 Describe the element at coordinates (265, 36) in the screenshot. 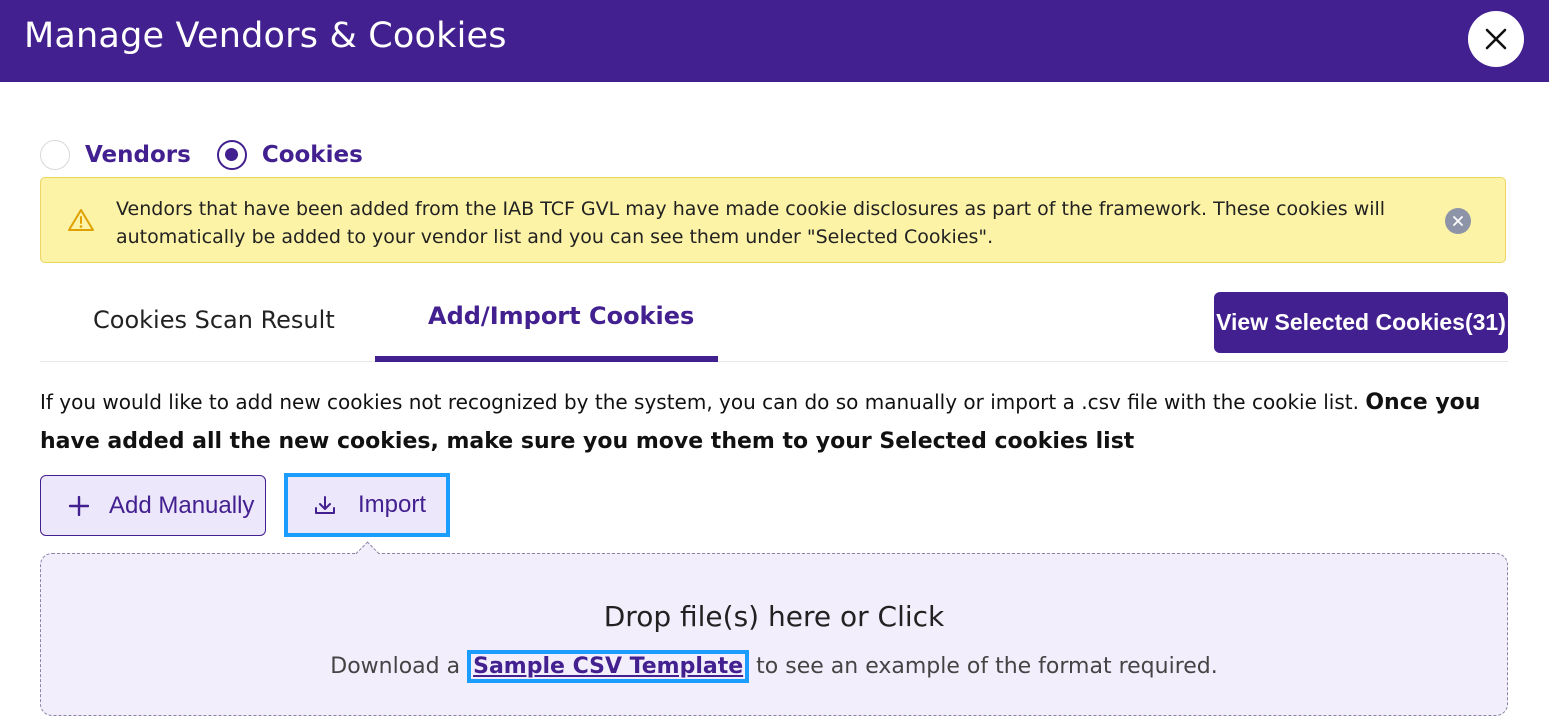

I see `modal-title: Manage Vendors & Cookies` at that location.